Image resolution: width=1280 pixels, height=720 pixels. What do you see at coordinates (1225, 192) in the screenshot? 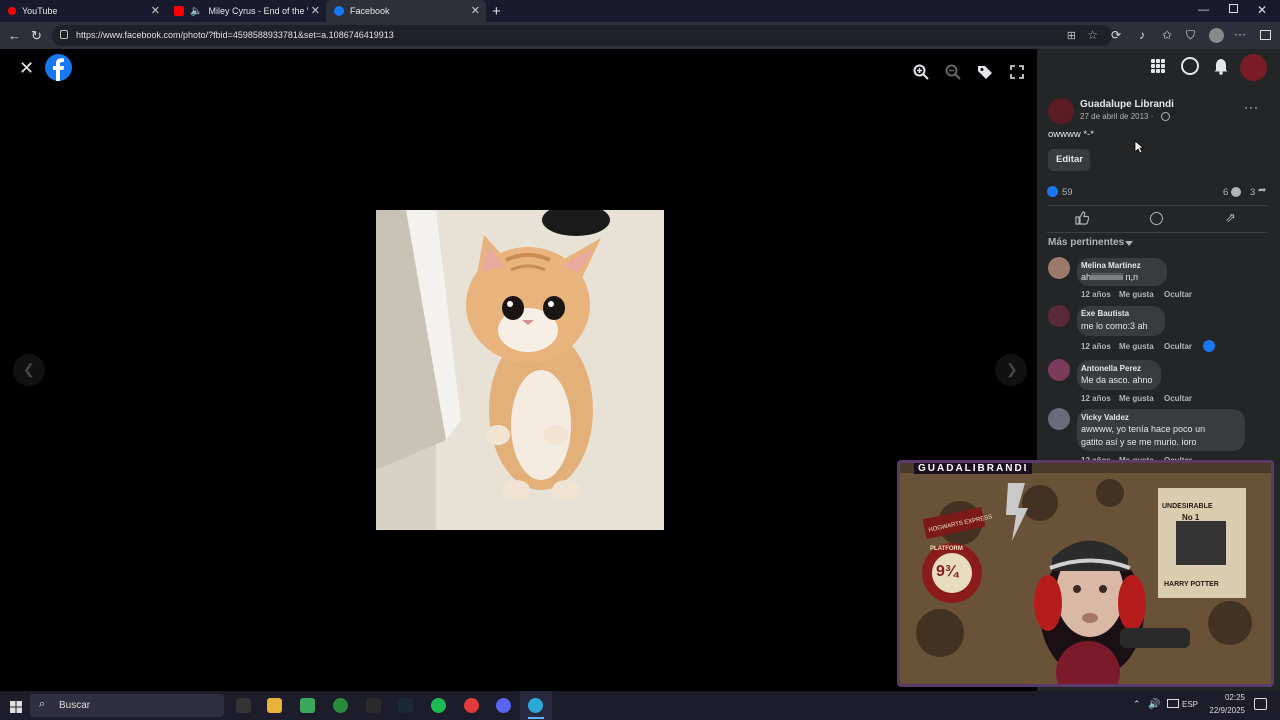
I see `comment-count: 6` at bounding box center [1225, 192].